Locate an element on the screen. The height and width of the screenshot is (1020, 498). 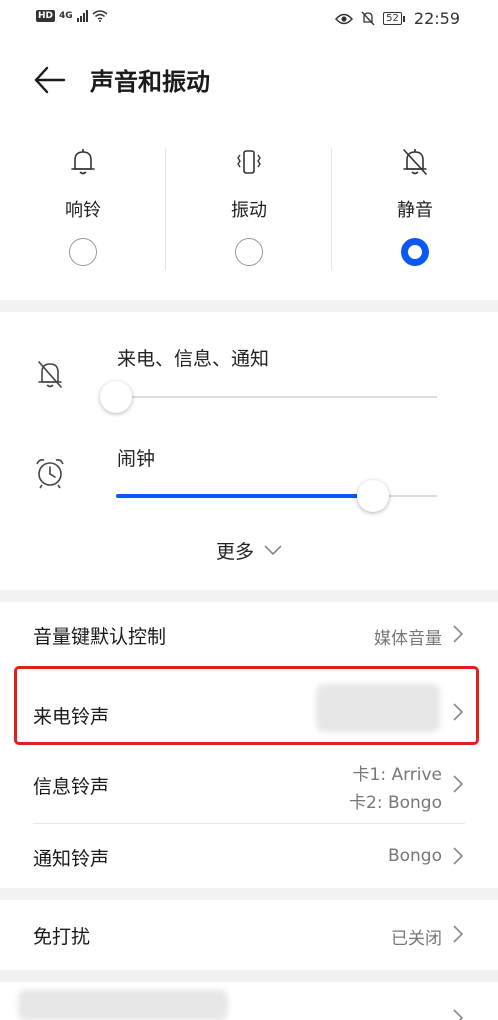
slider-label-ringer: 来电、信息、通知 is located at coordinates (193, 359).